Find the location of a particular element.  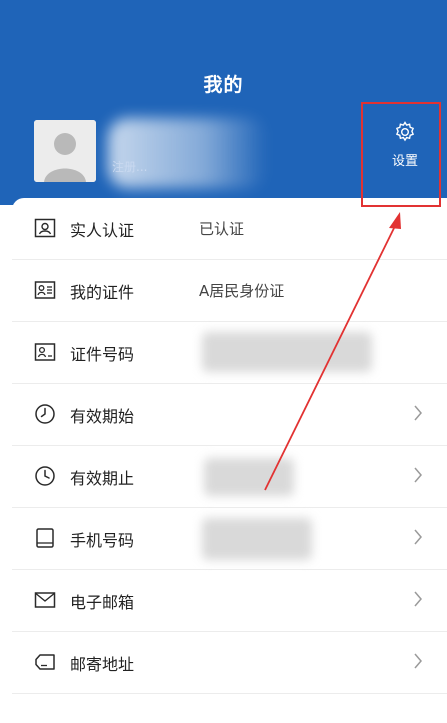

menu-item-value: A居民身份证 is located at coordinates (242, 291).